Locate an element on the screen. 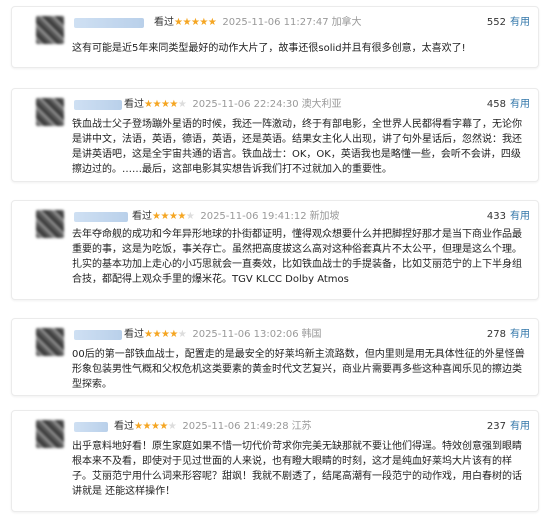  review-meta: 看过★★★★★ 2025-11-06 19:41:12 新加坡 is located at coordinates (236, 216).